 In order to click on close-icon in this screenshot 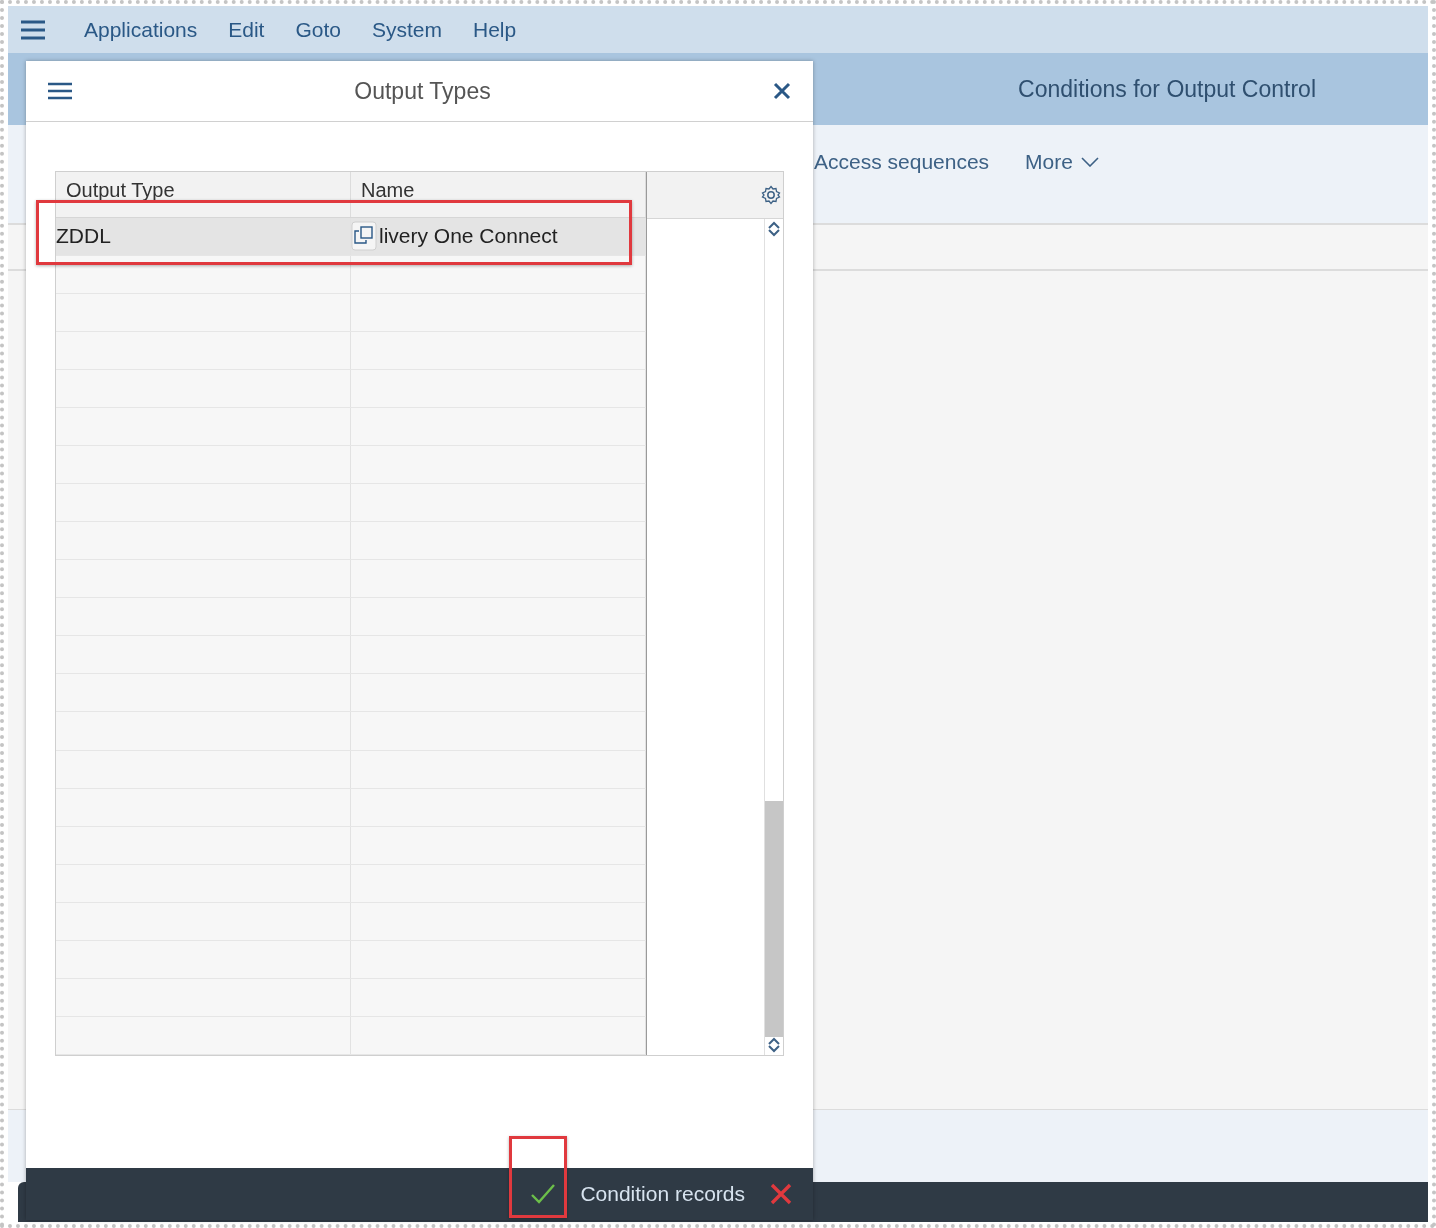, I will do `click(782, 91)`.